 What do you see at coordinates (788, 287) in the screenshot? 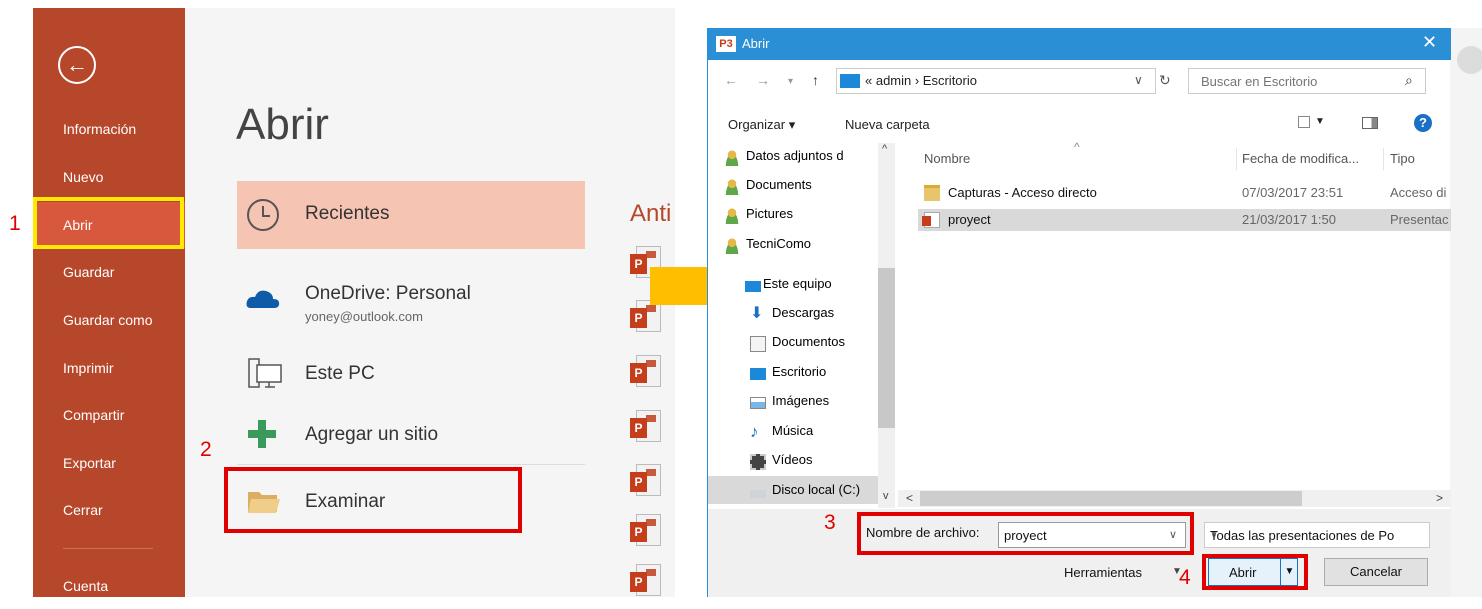
I see `nav-pane-item: Este equipo` at bounding box center [788, 287].